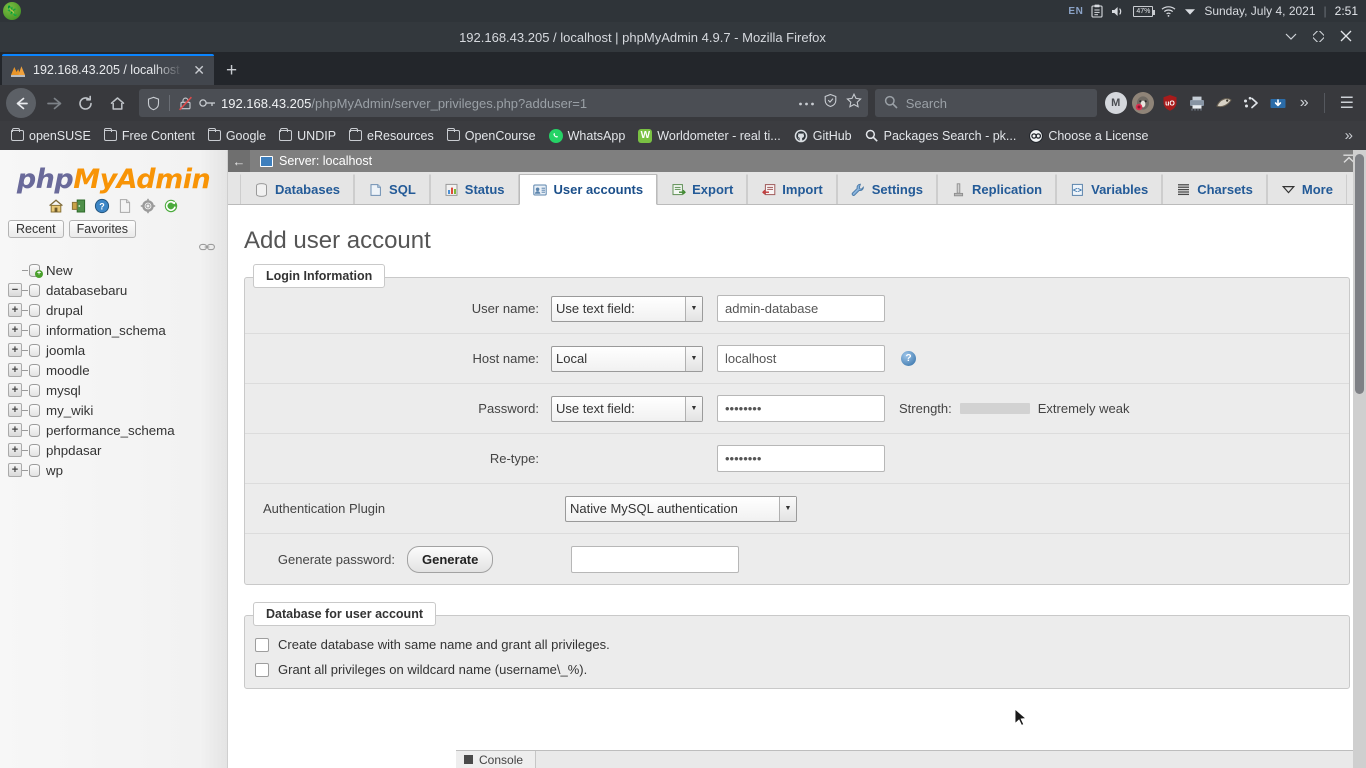 The height and width of the screenshot is (768, 1366). I want to click on db-tree-item-mysql: + mysql, so click(117, 390).